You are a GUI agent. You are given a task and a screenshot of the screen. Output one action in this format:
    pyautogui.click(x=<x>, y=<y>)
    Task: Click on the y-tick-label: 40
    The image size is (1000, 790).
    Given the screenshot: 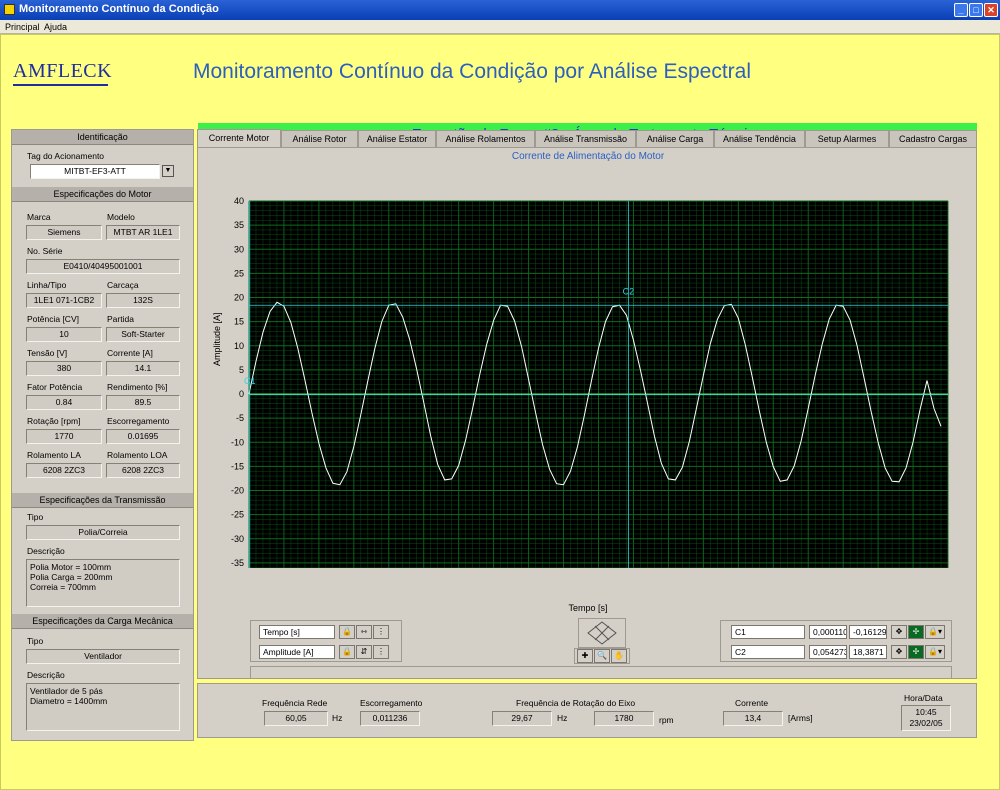 What is the action you would take?
    pyautogui.click(x=239, y=201)
    